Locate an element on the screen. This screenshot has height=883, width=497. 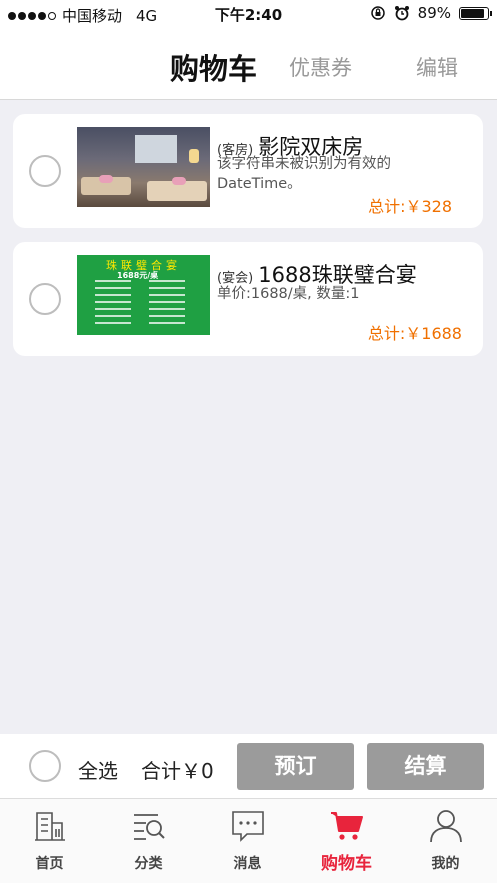
cart-action-bar: 全选 合计￥0 预订 结算 is located at coordinates (248, 766).